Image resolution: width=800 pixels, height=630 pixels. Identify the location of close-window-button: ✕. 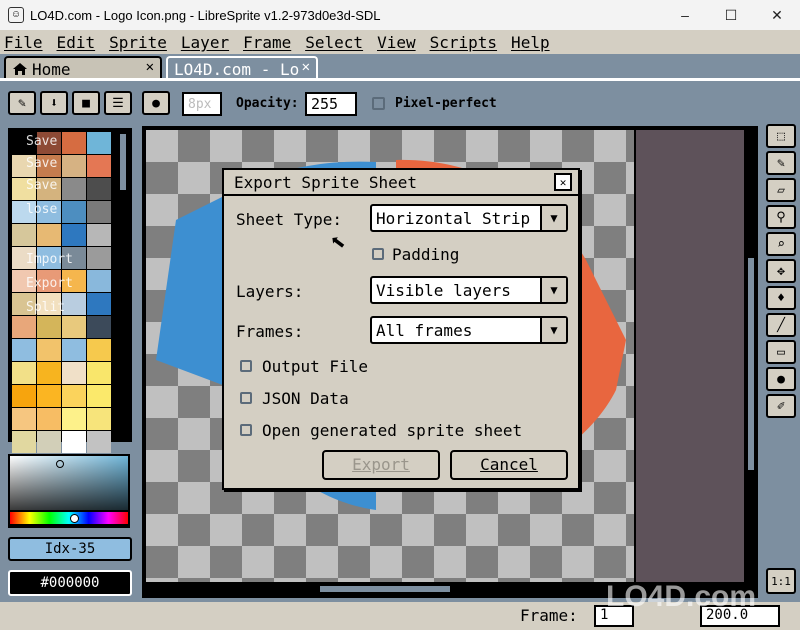
(777, 15).